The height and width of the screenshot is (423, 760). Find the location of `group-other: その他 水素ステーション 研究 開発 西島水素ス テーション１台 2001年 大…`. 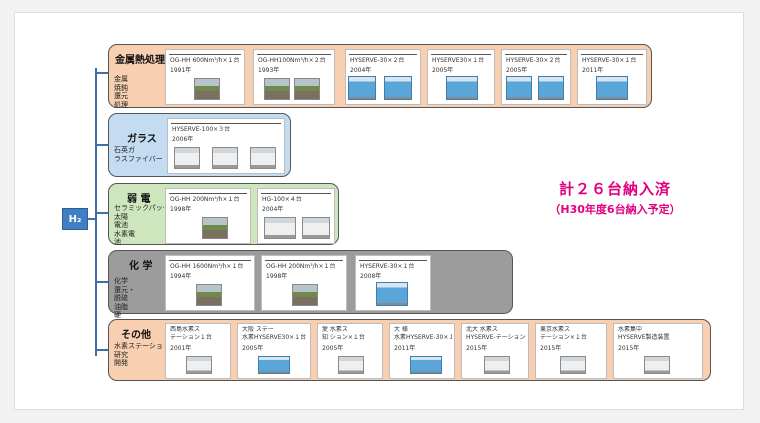

group-other: その他 水素ステーション 研究 開発 西島水素ス テーション１台 2001年 大… is located at coordinates (409, 350).